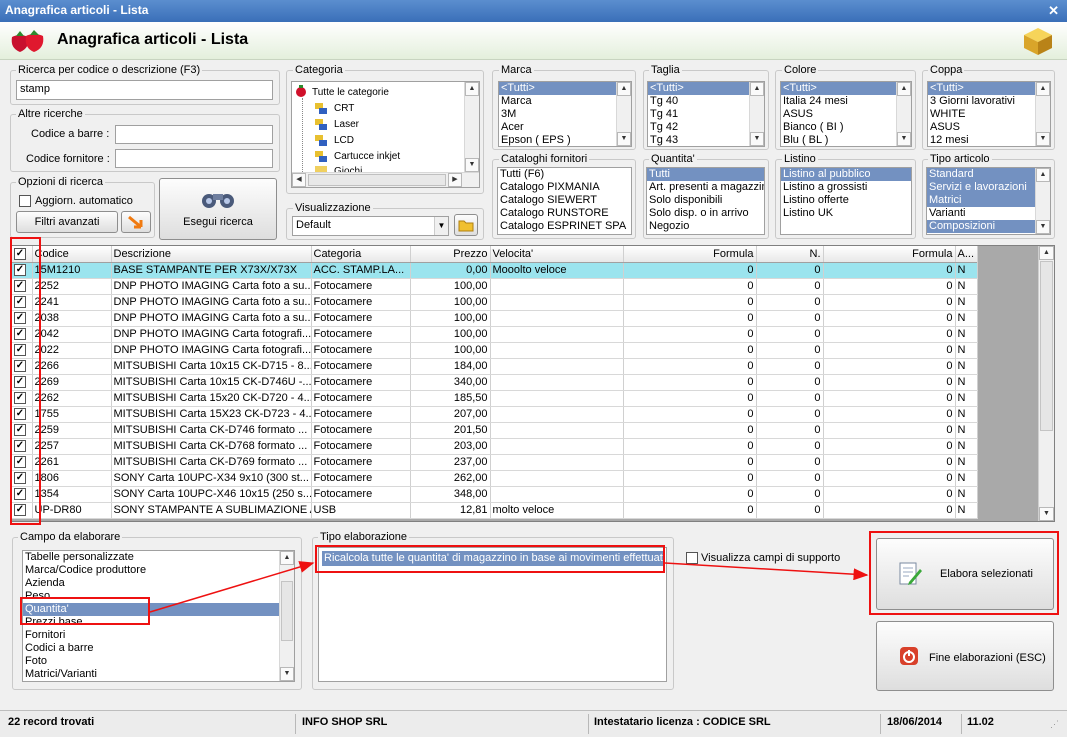  Describe the element at coordinates (980, 722) in the screenshot. I see `status-version: 11.02` at that location.